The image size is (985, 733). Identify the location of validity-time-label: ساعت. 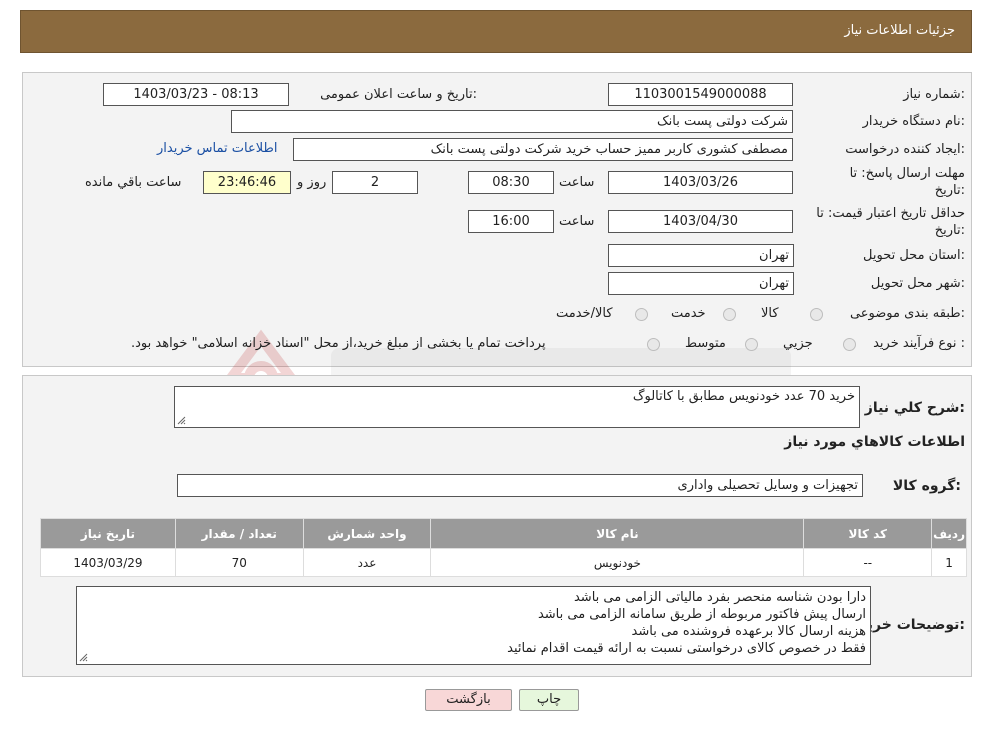
(577, 221).